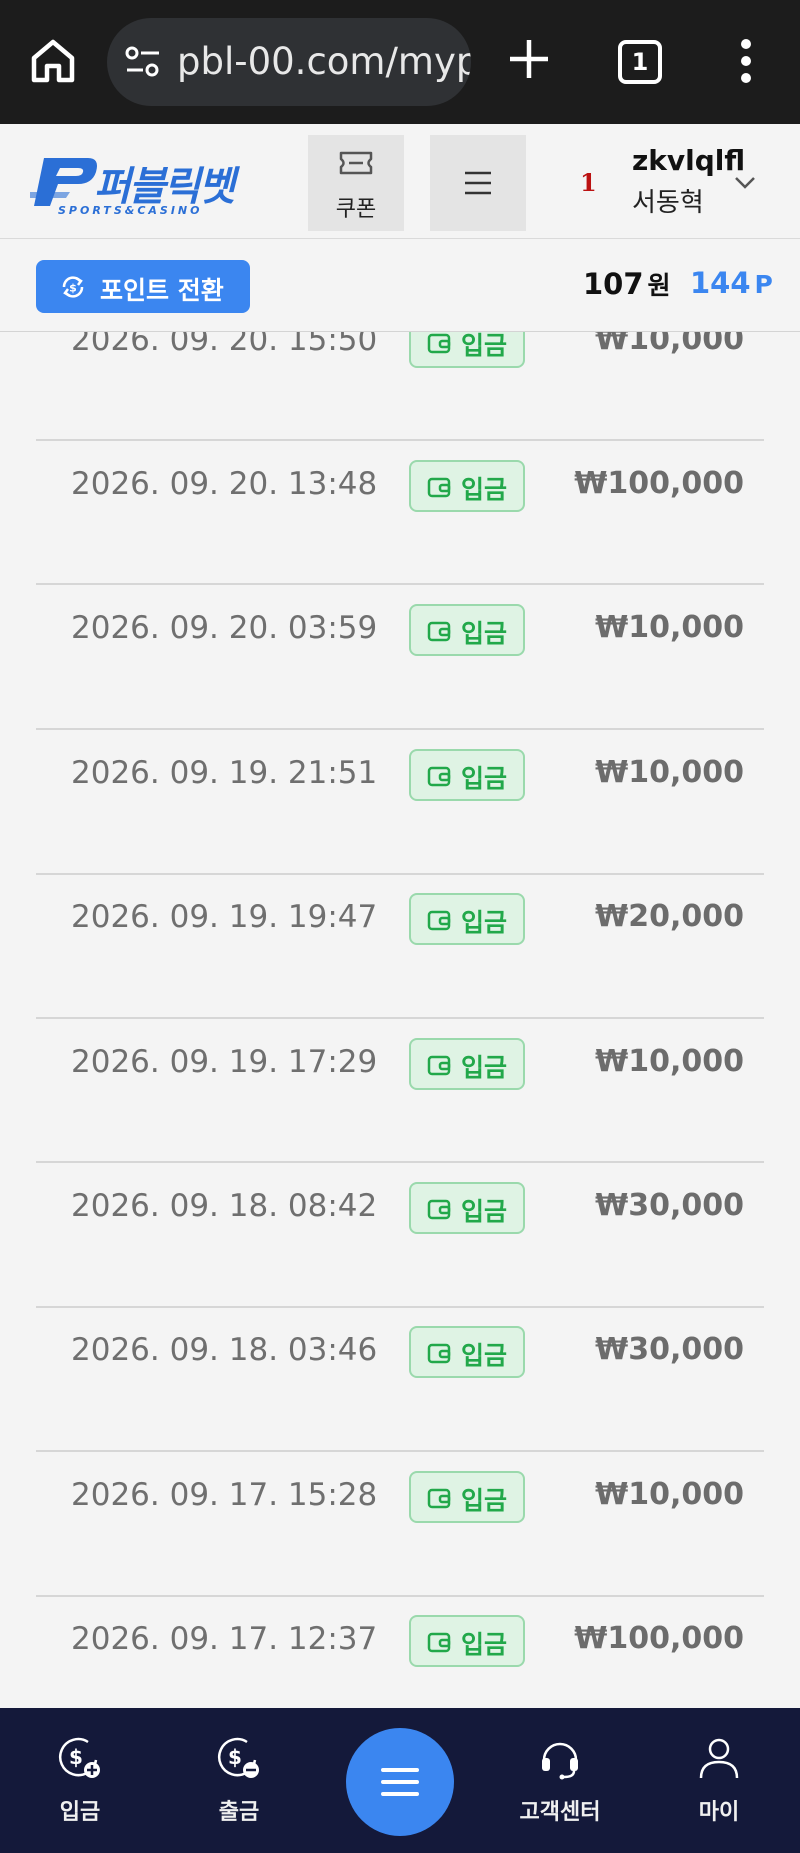 This screenshot has height=1853, width=800. I want to click on logo-mark-icon, so click(63, 182).